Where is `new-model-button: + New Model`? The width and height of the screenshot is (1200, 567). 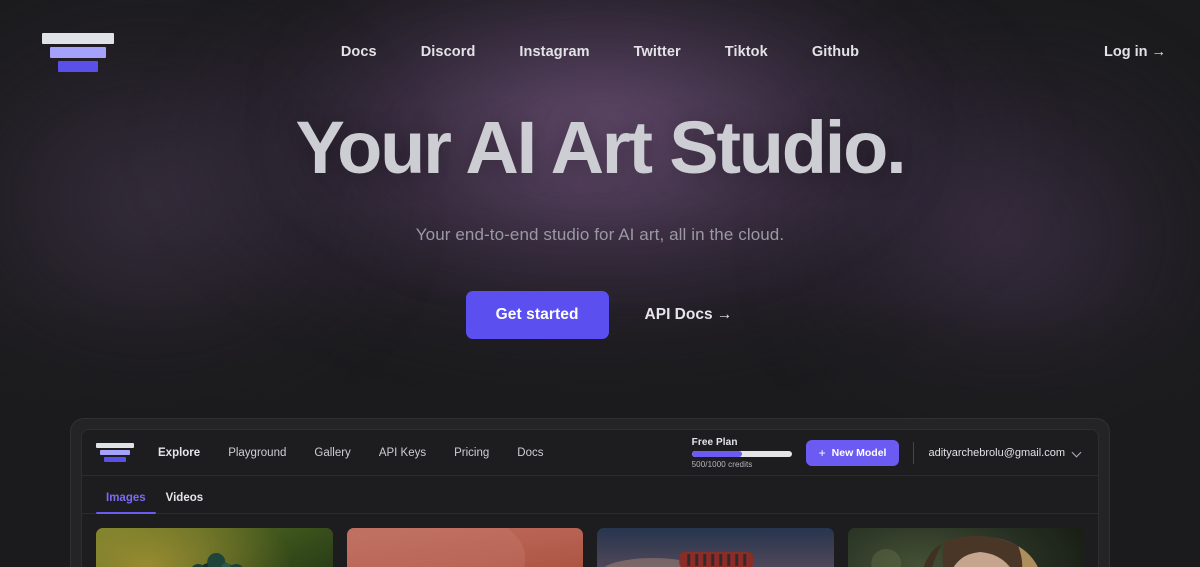
new-model-button: + New Model is located at coordinates (852, 452).